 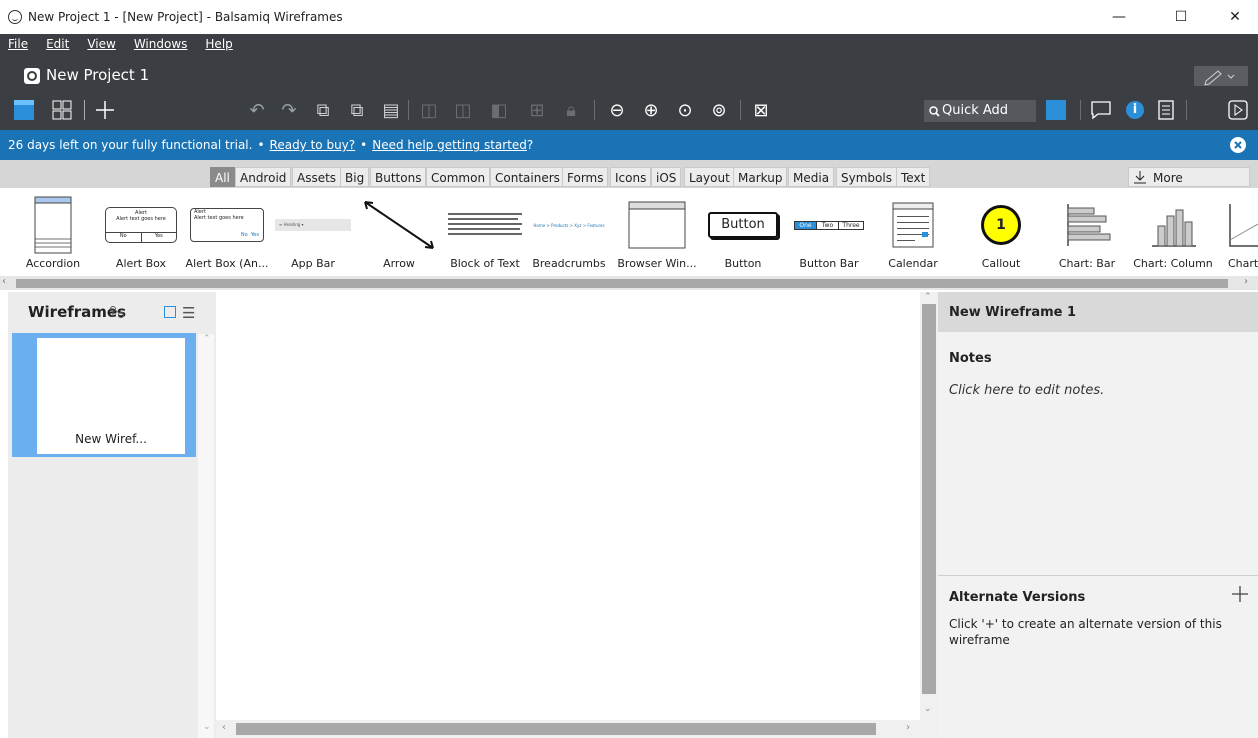 I want to click on category-assets: Assets, so click(x=317, y=177).